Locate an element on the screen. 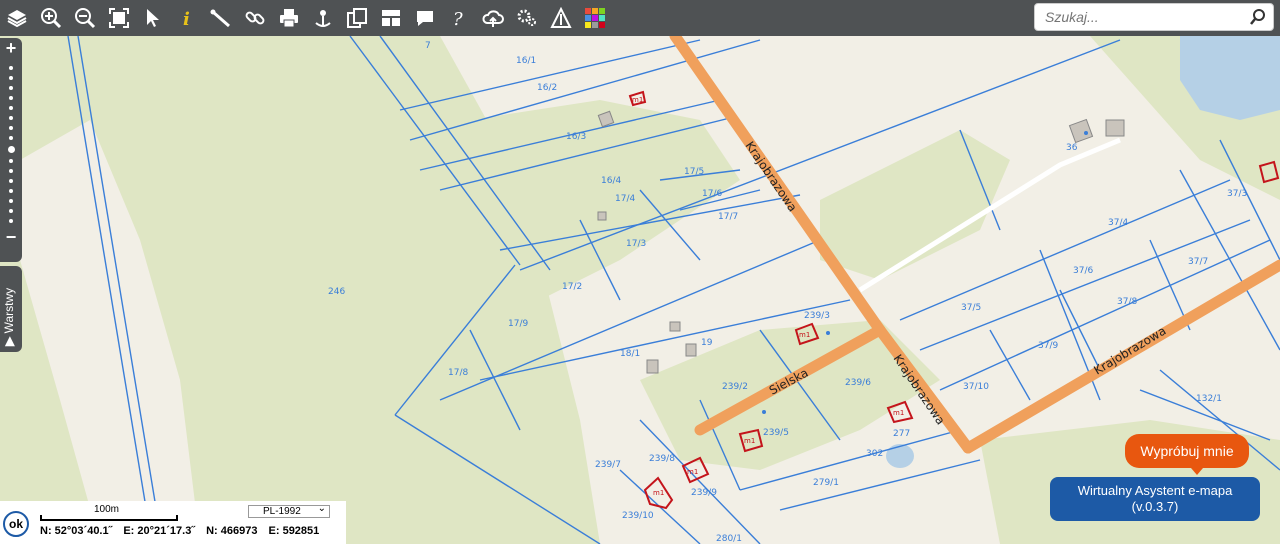 The height and width of the screenshot is (544, 1280). cloud-upload-icon is located at coordinates (493, 18).